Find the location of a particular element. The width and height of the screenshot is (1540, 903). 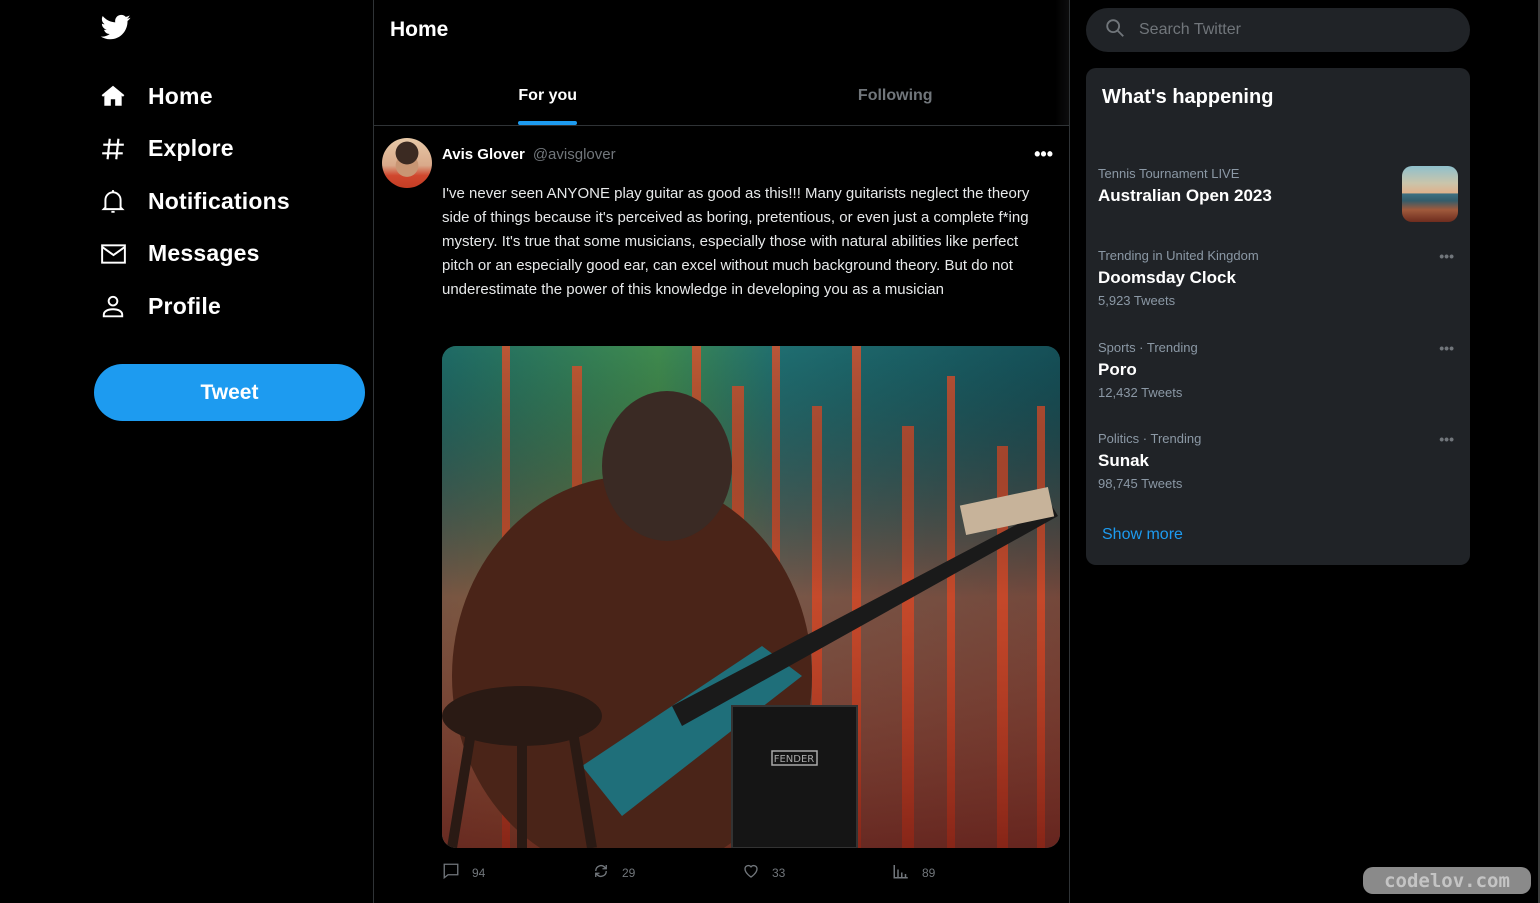

tab-label: Following is located at coordinates (895, 95).